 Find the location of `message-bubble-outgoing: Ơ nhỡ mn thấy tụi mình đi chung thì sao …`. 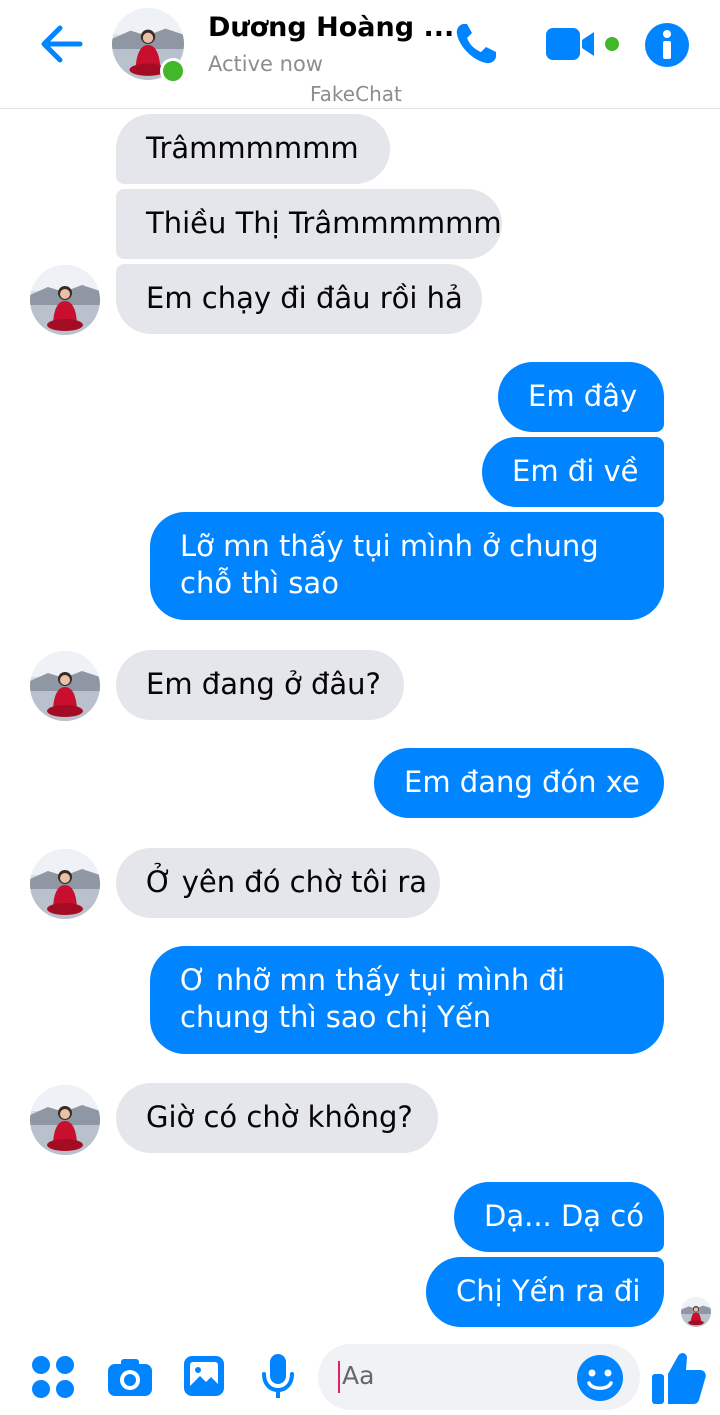

message-bubble-outgoing: Ơ nhỡ mn thấy tụi mình đi chung thì sao … is located at coordinates (407, 1000).